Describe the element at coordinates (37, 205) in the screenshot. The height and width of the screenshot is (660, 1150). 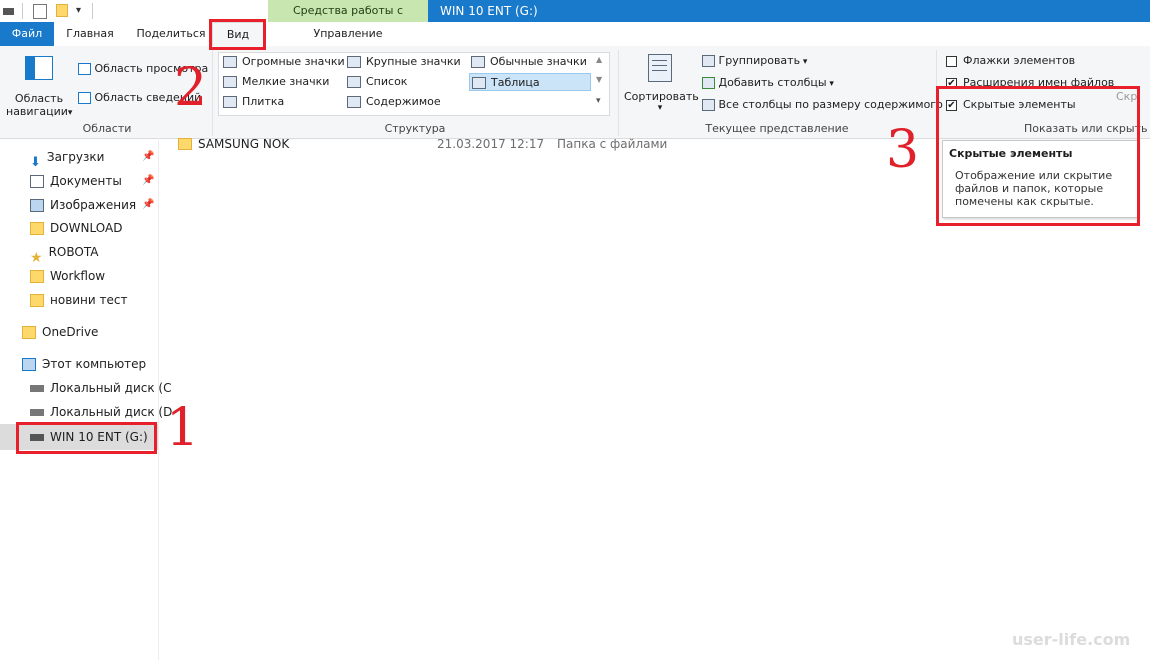
I see `pictures-icon` at that location.